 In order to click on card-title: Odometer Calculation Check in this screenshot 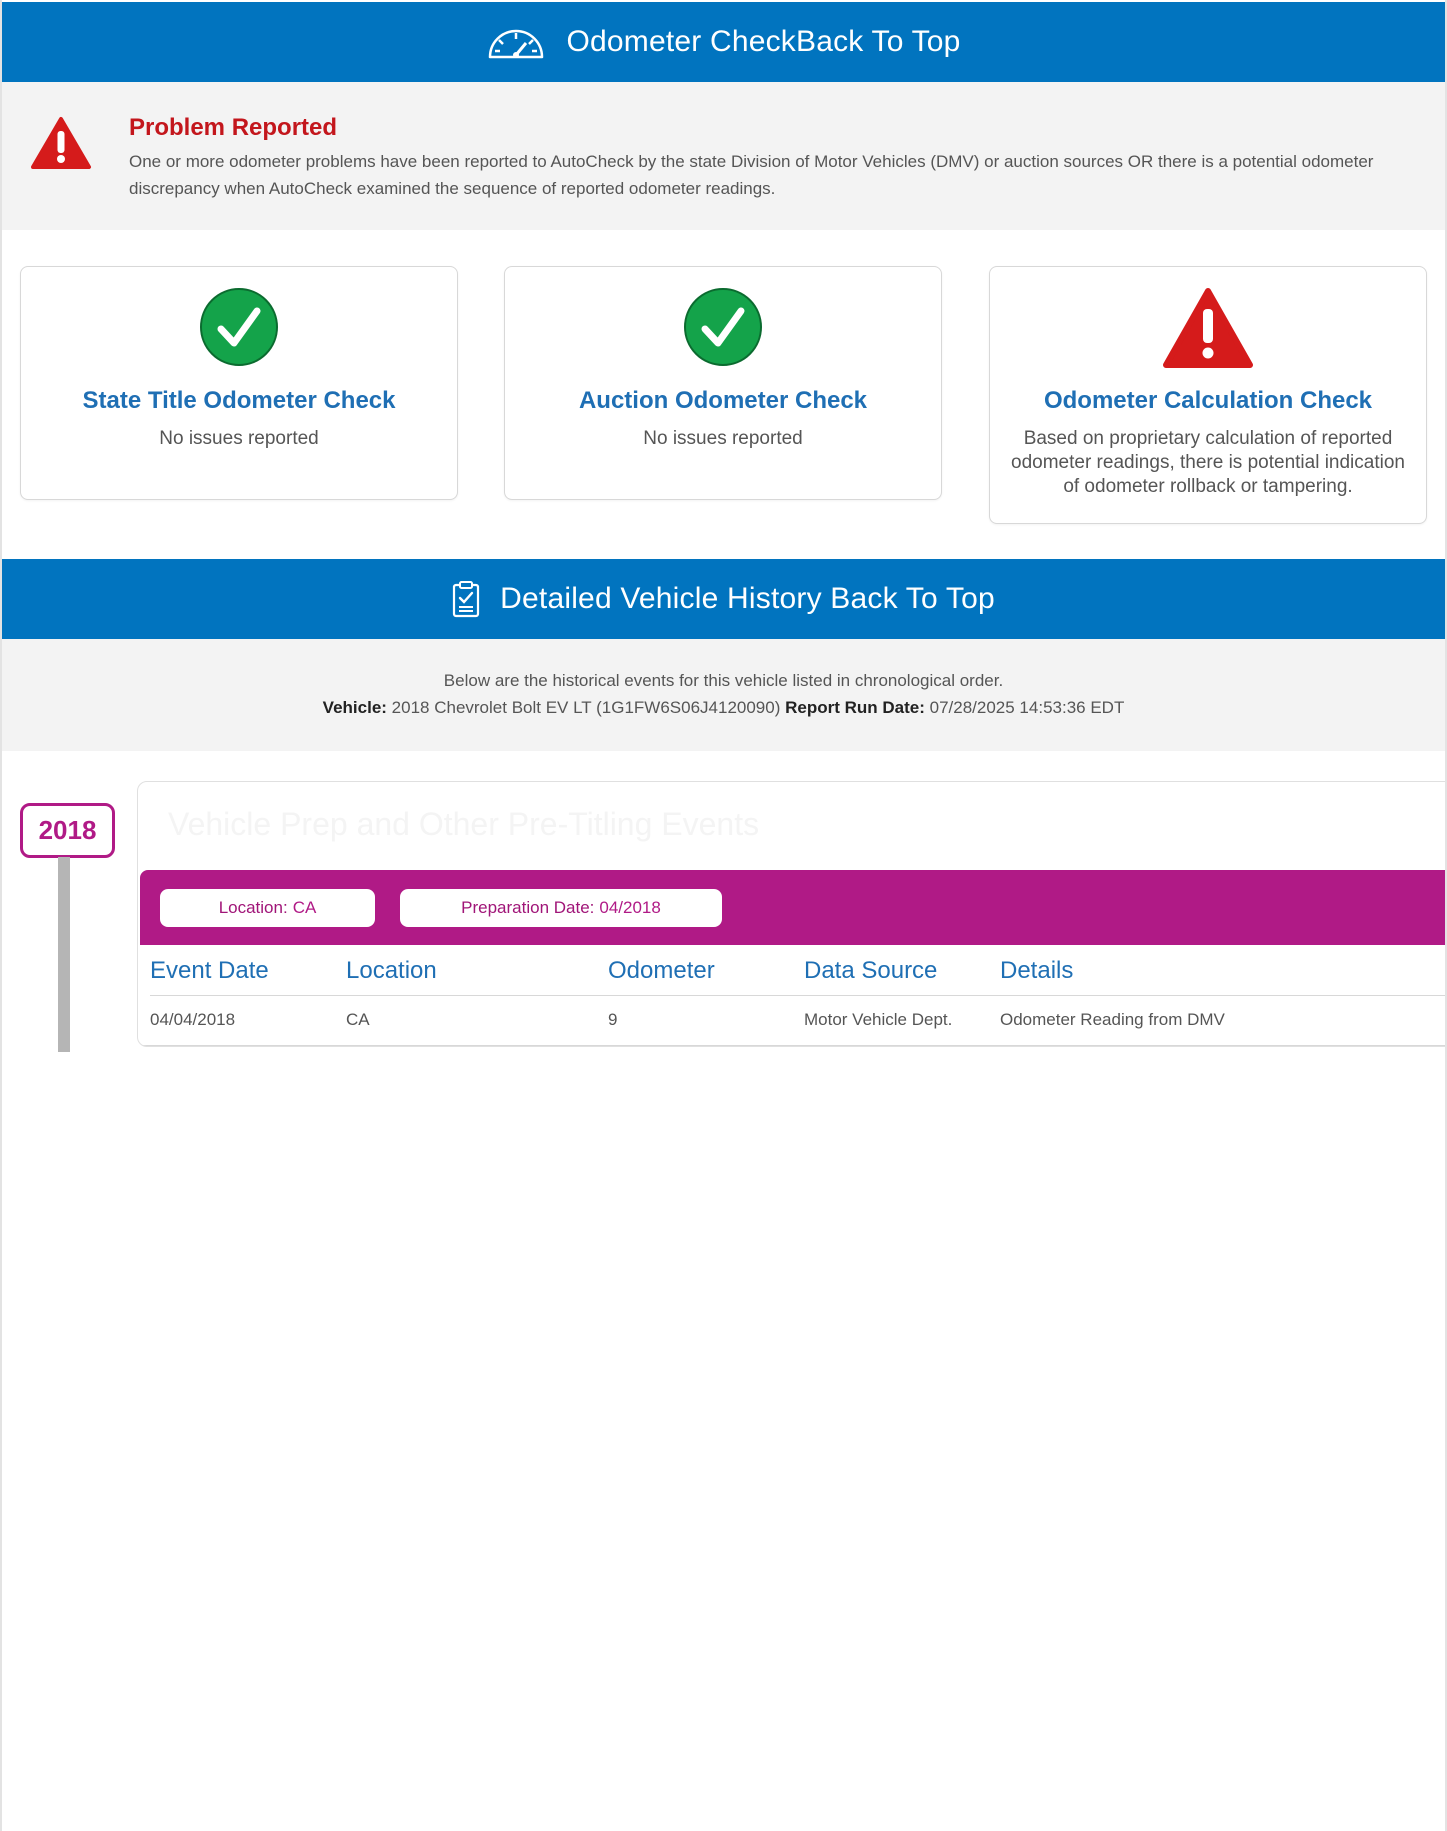, I will do `click(1208, 400)`.